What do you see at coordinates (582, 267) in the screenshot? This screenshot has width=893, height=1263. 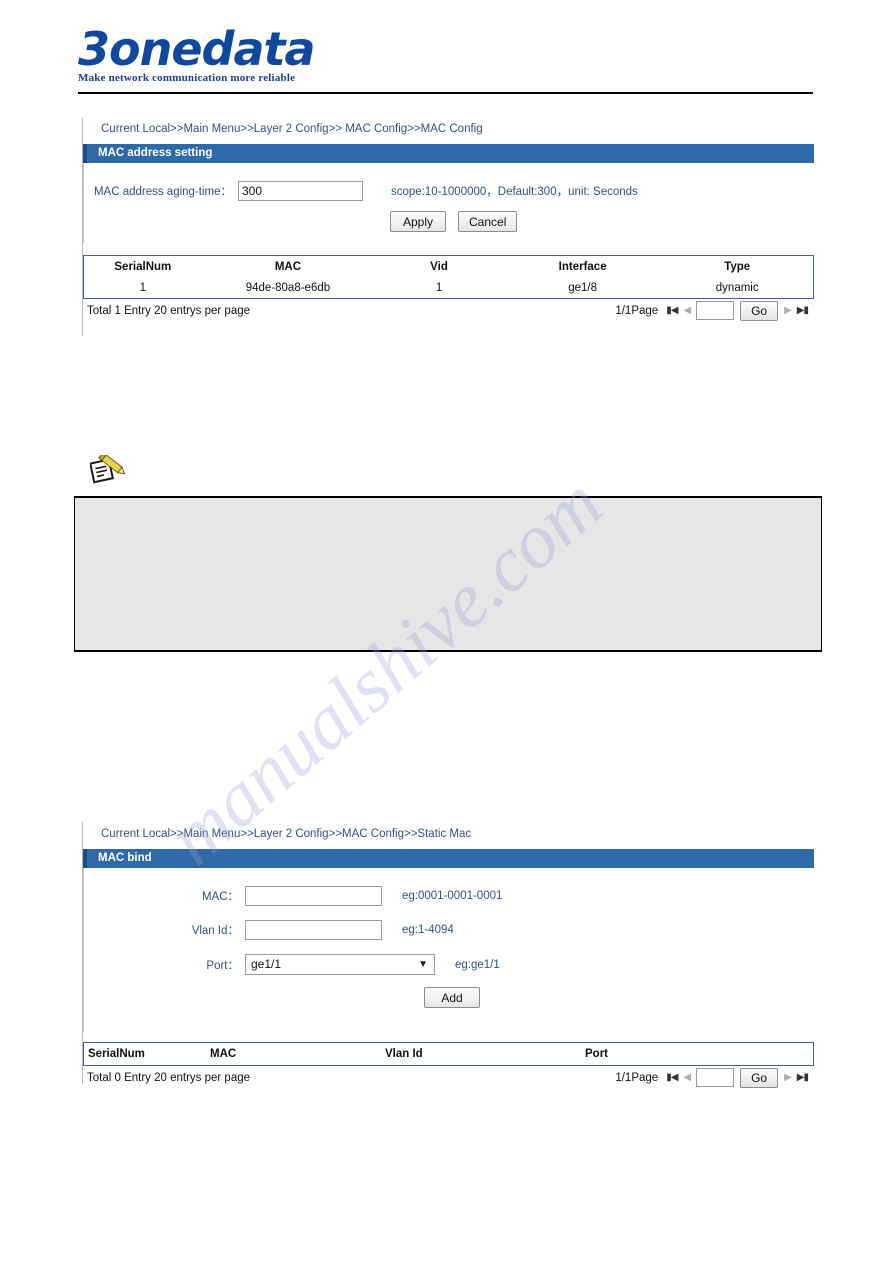 I see `column-interface: Interface` at bounding box center [582, 267].